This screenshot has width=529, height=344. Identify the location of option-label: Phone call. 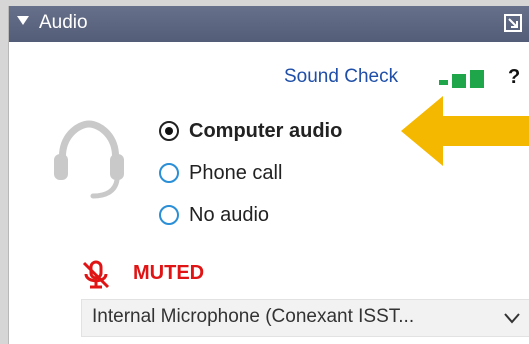
(236, 173).